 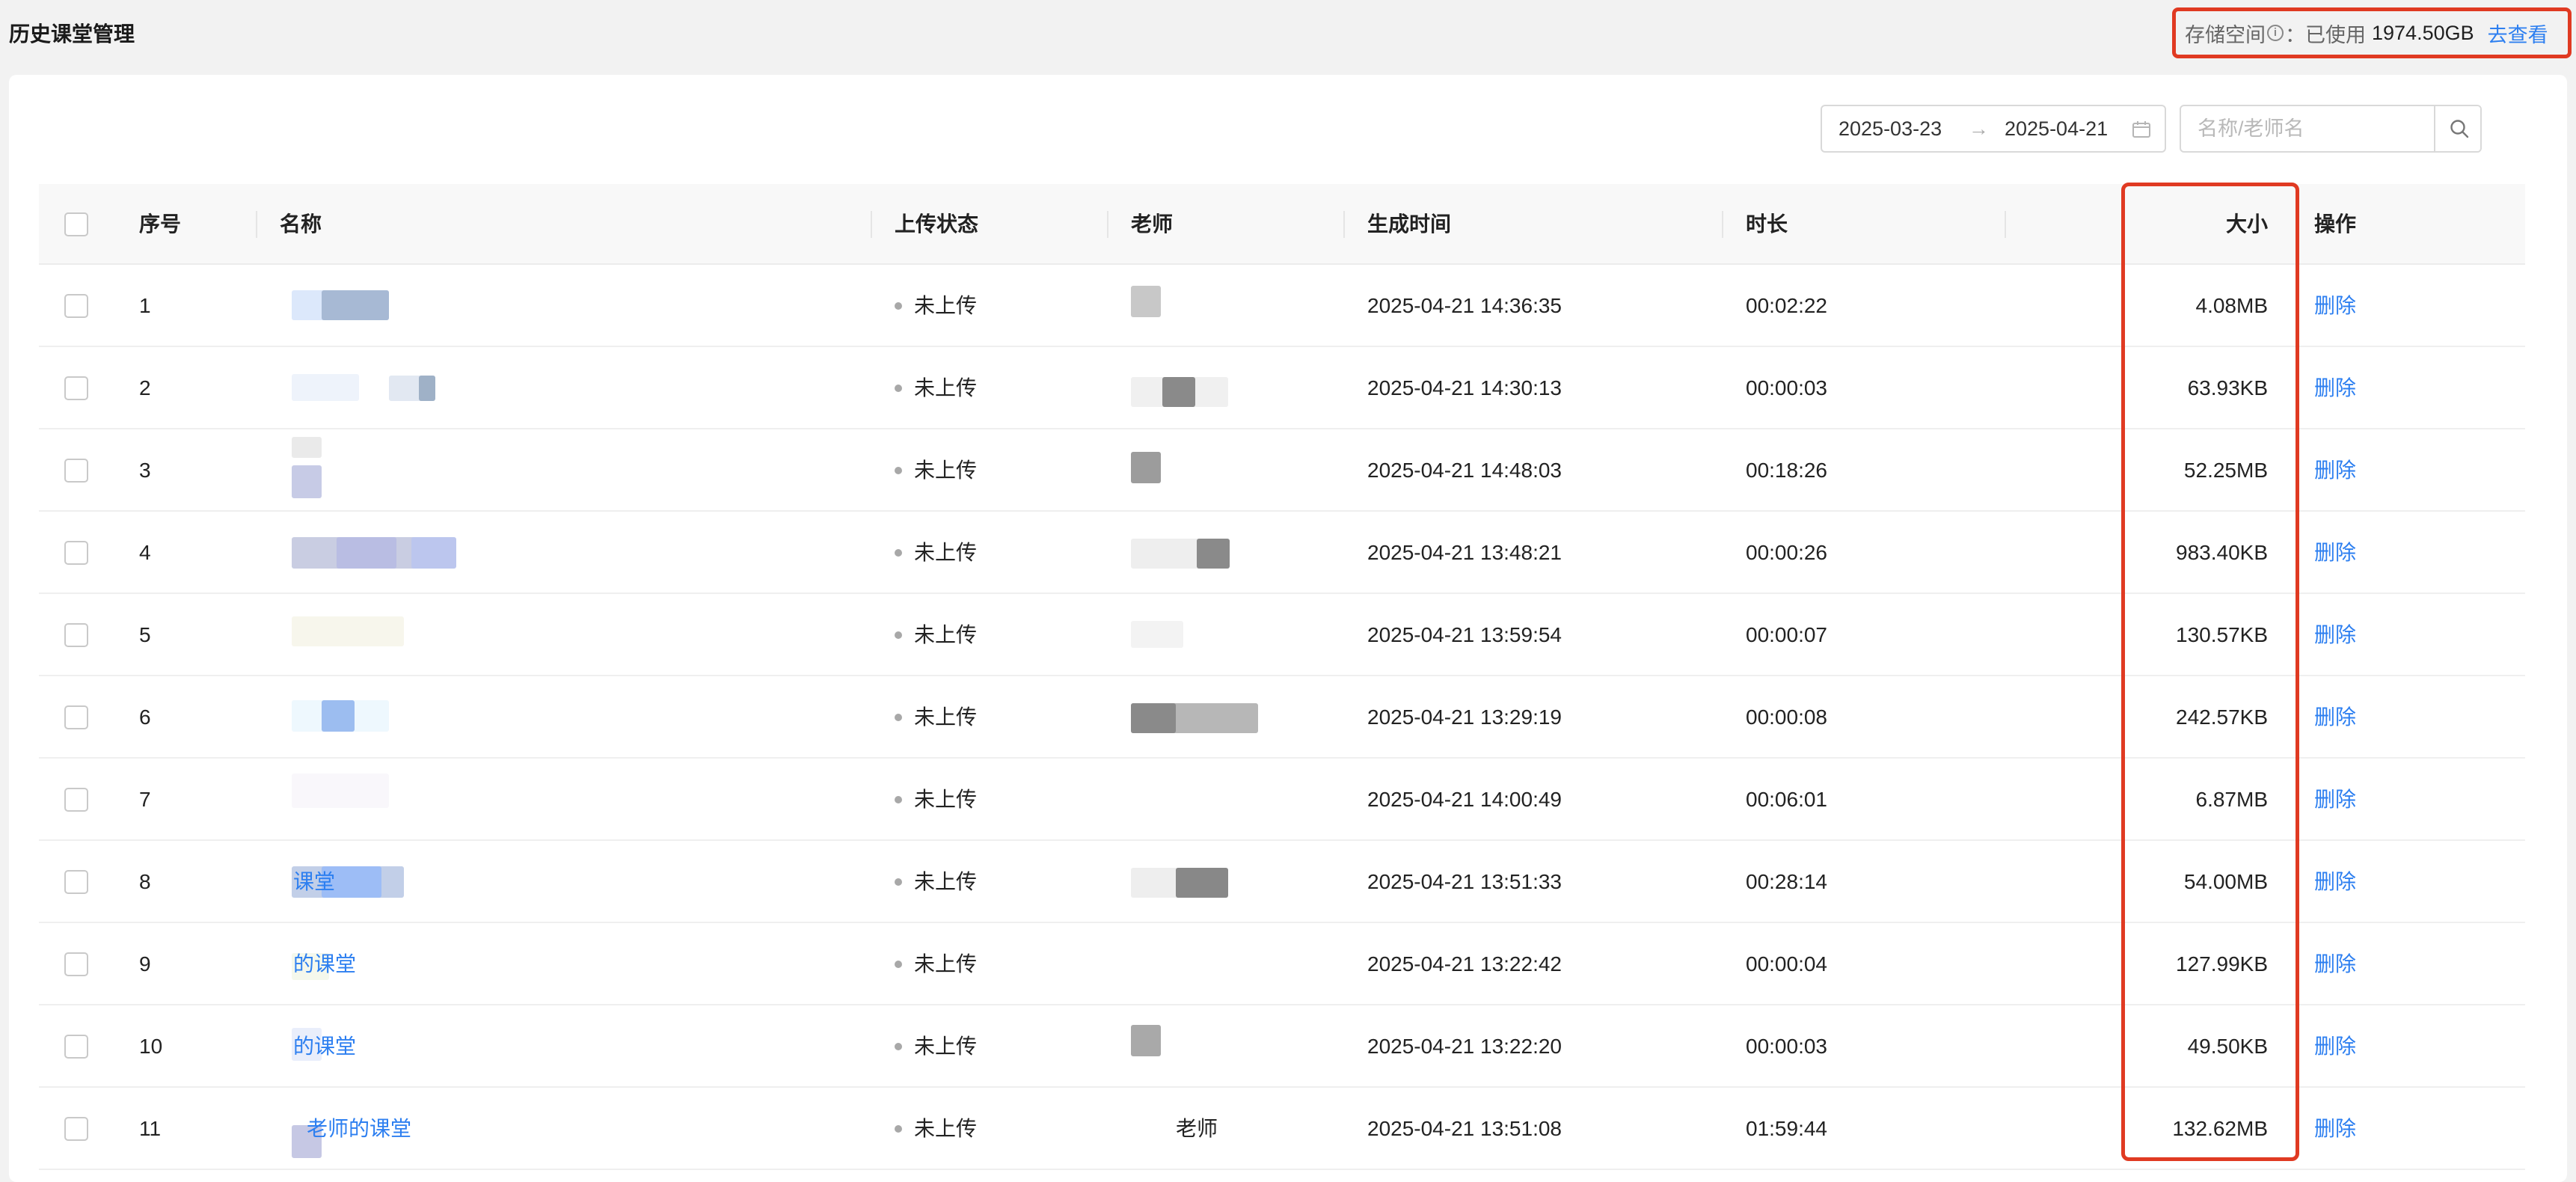 What do you see at coordinates (359, 1129) in the screenshot?
I see `row-name-link: 老师的课堂` at bounding box center [359, 1129].